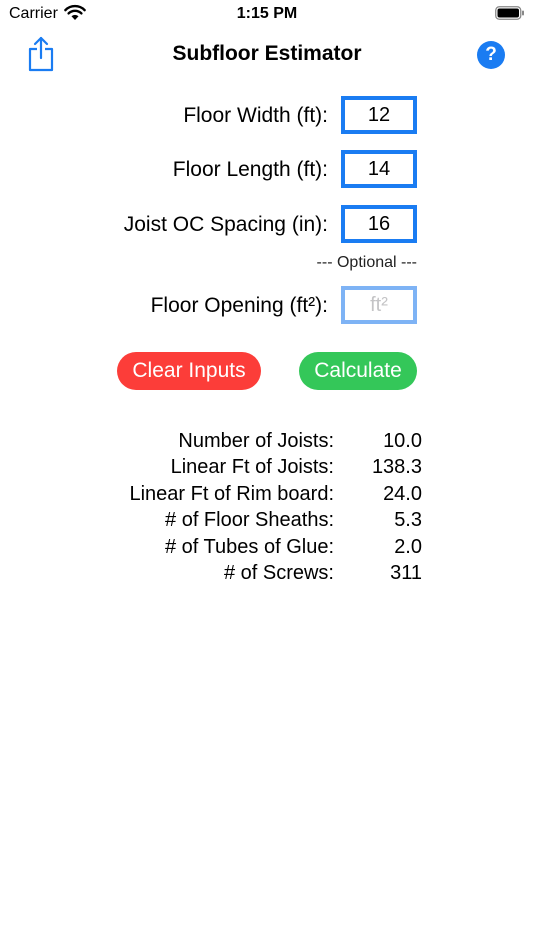 This screenshot has width=534, height=950. Describe the element at coordinates (231, 493) in the screenshot. I see `result-label: Linear Ft of Rim board:` at that location.